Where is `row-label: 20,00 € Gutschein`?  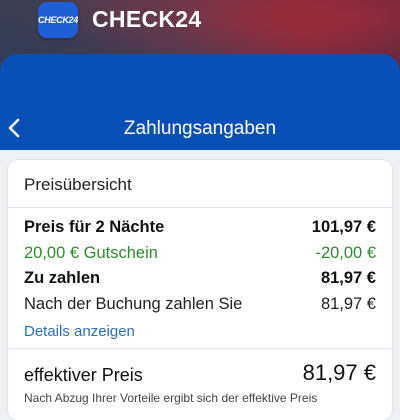 row-label: 20,00 € Gutschein is located at coordinates (91, 253).